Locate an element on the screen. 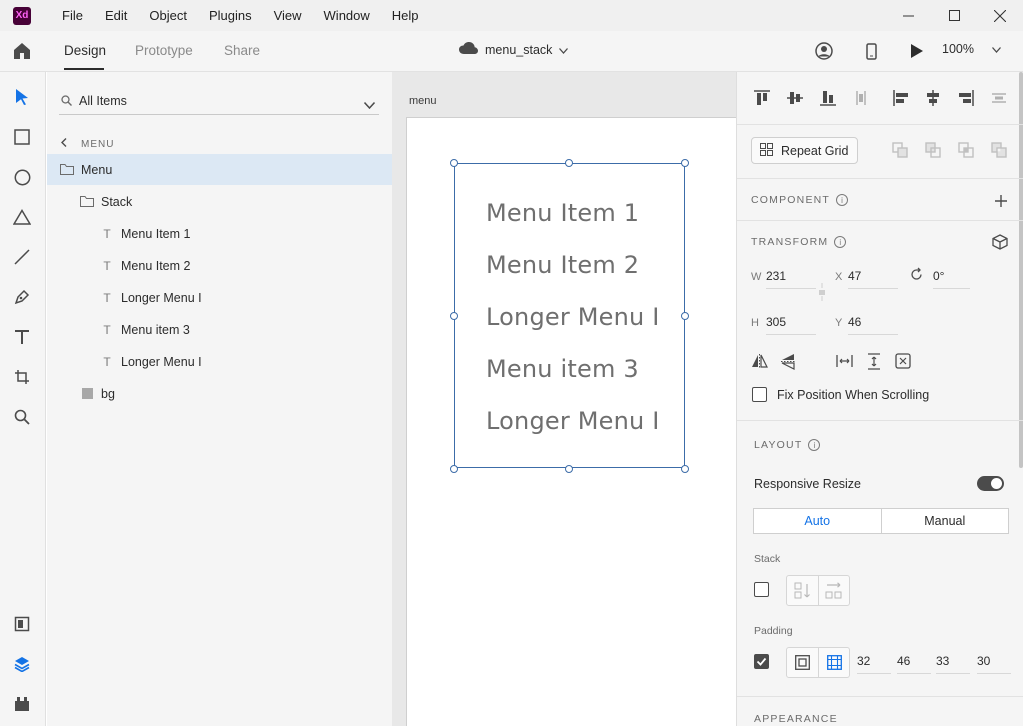 The image size is (1023, 726). maximize-icon is located at coordinates (954, 15).